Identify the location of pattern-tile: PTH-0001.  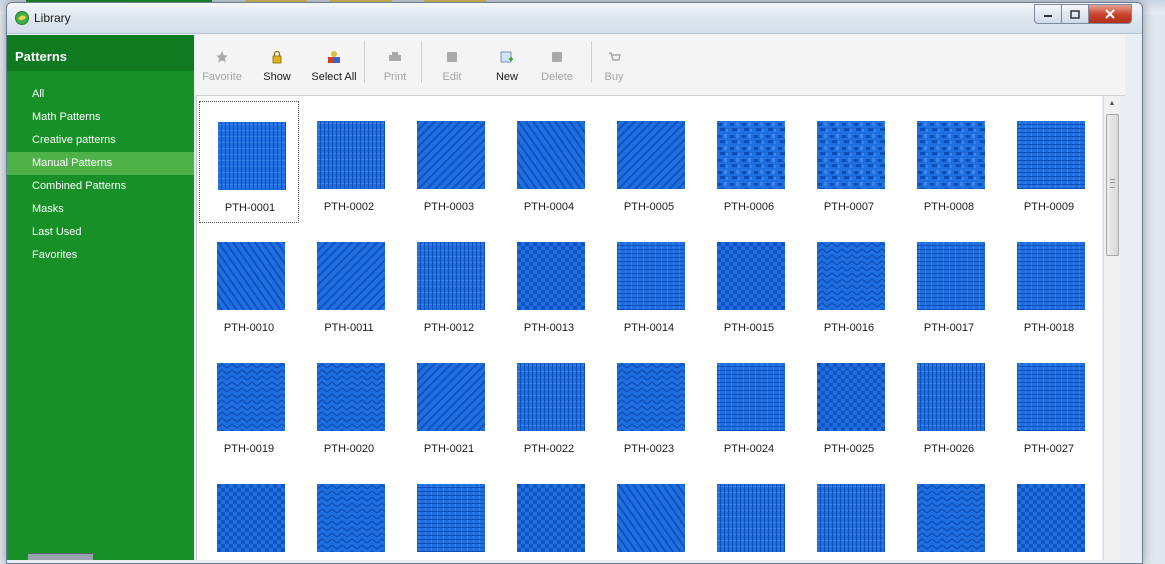
(249, 162).